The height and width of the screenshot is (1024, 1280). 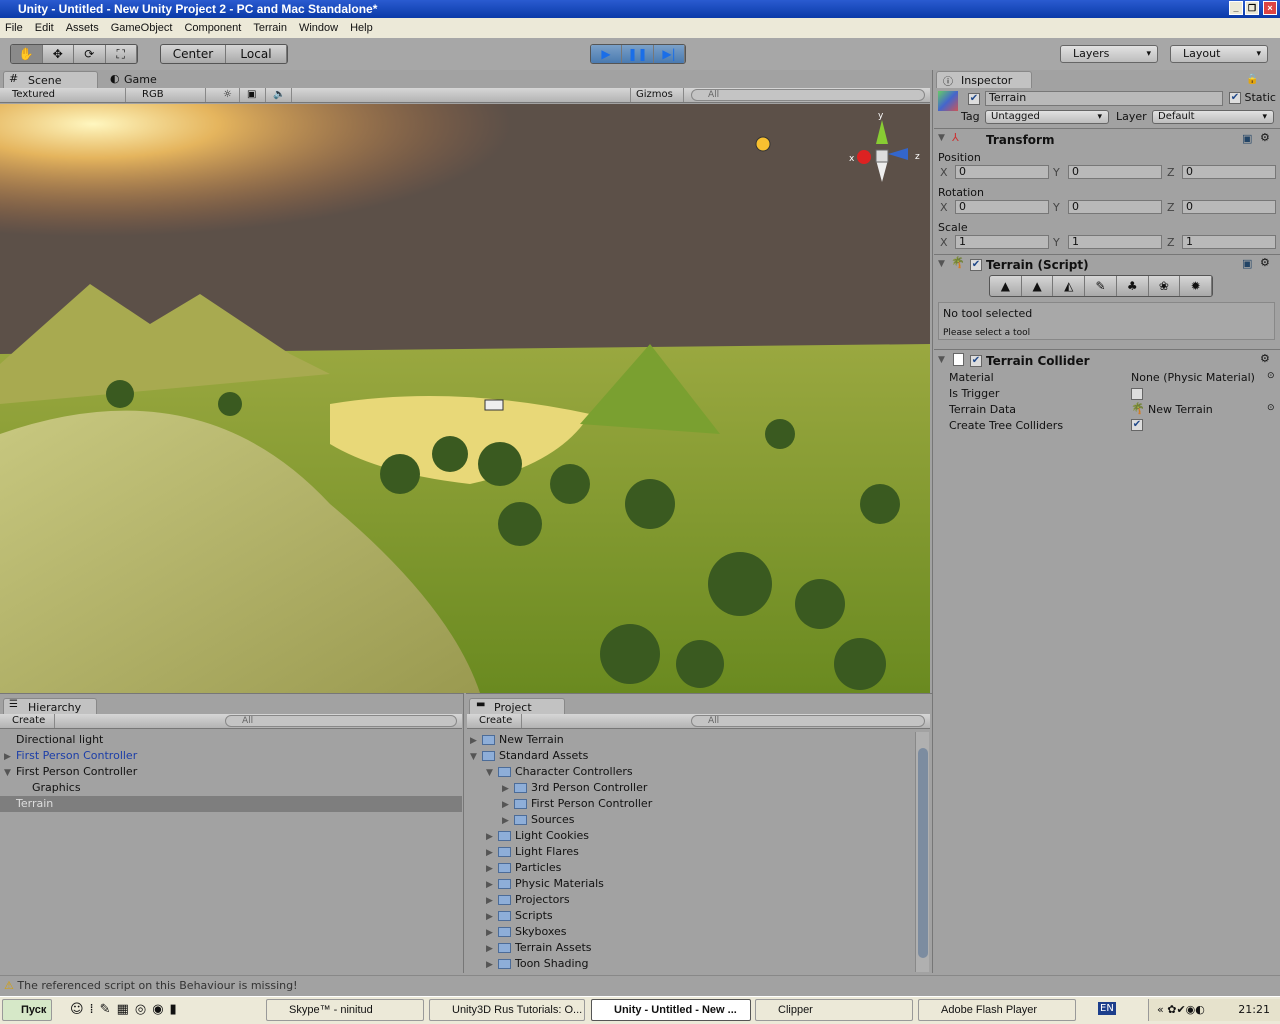 I want to click on hierarchy-item: Graphics, so click(x=56, y=788).